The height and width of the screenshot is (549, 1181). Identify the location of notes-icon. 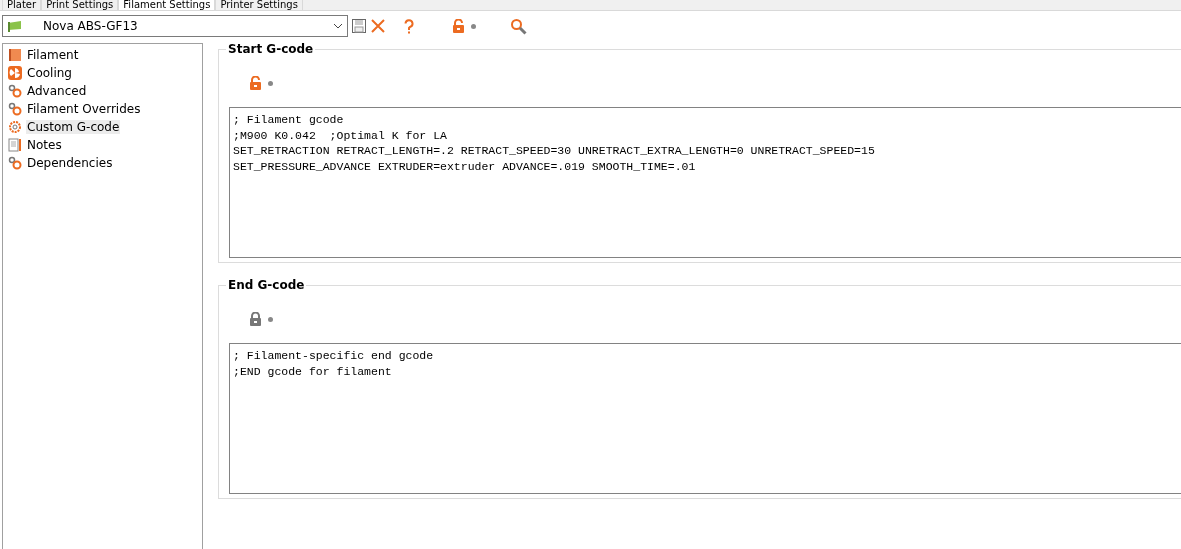
(15, 145).